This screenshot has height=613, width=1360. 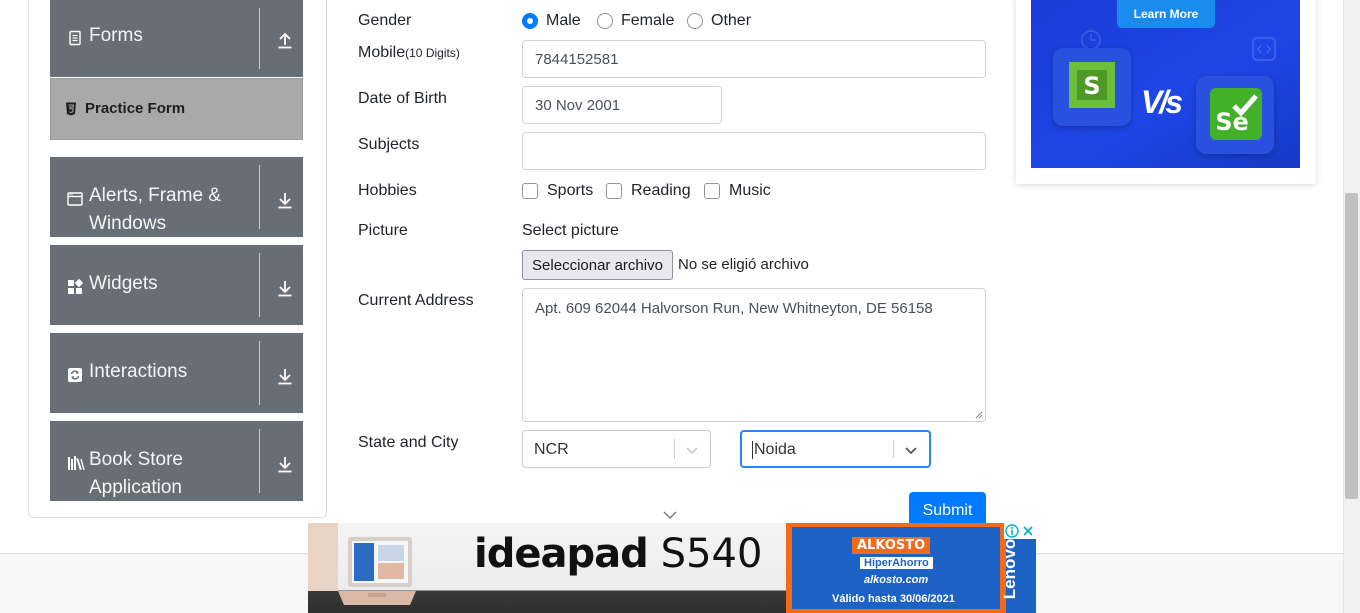 I want to click on brand-word: ideapad, so click(x=561, y=554).